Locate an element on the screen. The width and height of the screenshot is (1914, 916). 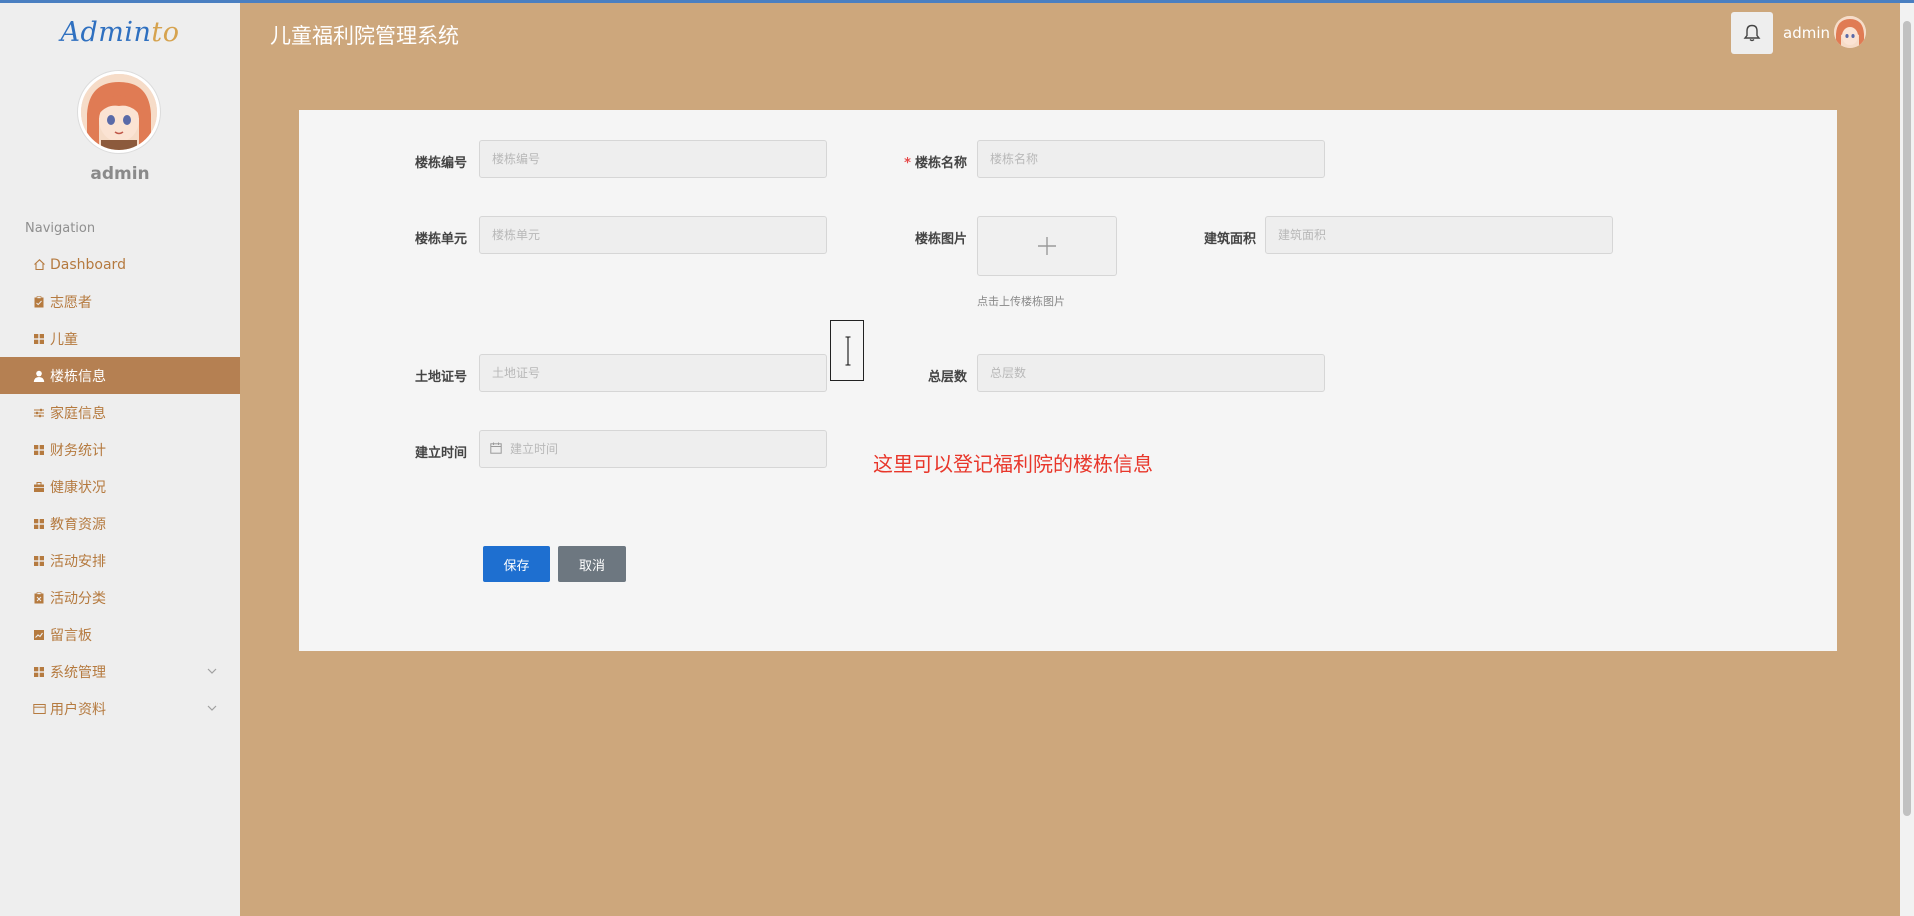
building-name-label: * 楼栋名称 is located at coordinates (935, 163).